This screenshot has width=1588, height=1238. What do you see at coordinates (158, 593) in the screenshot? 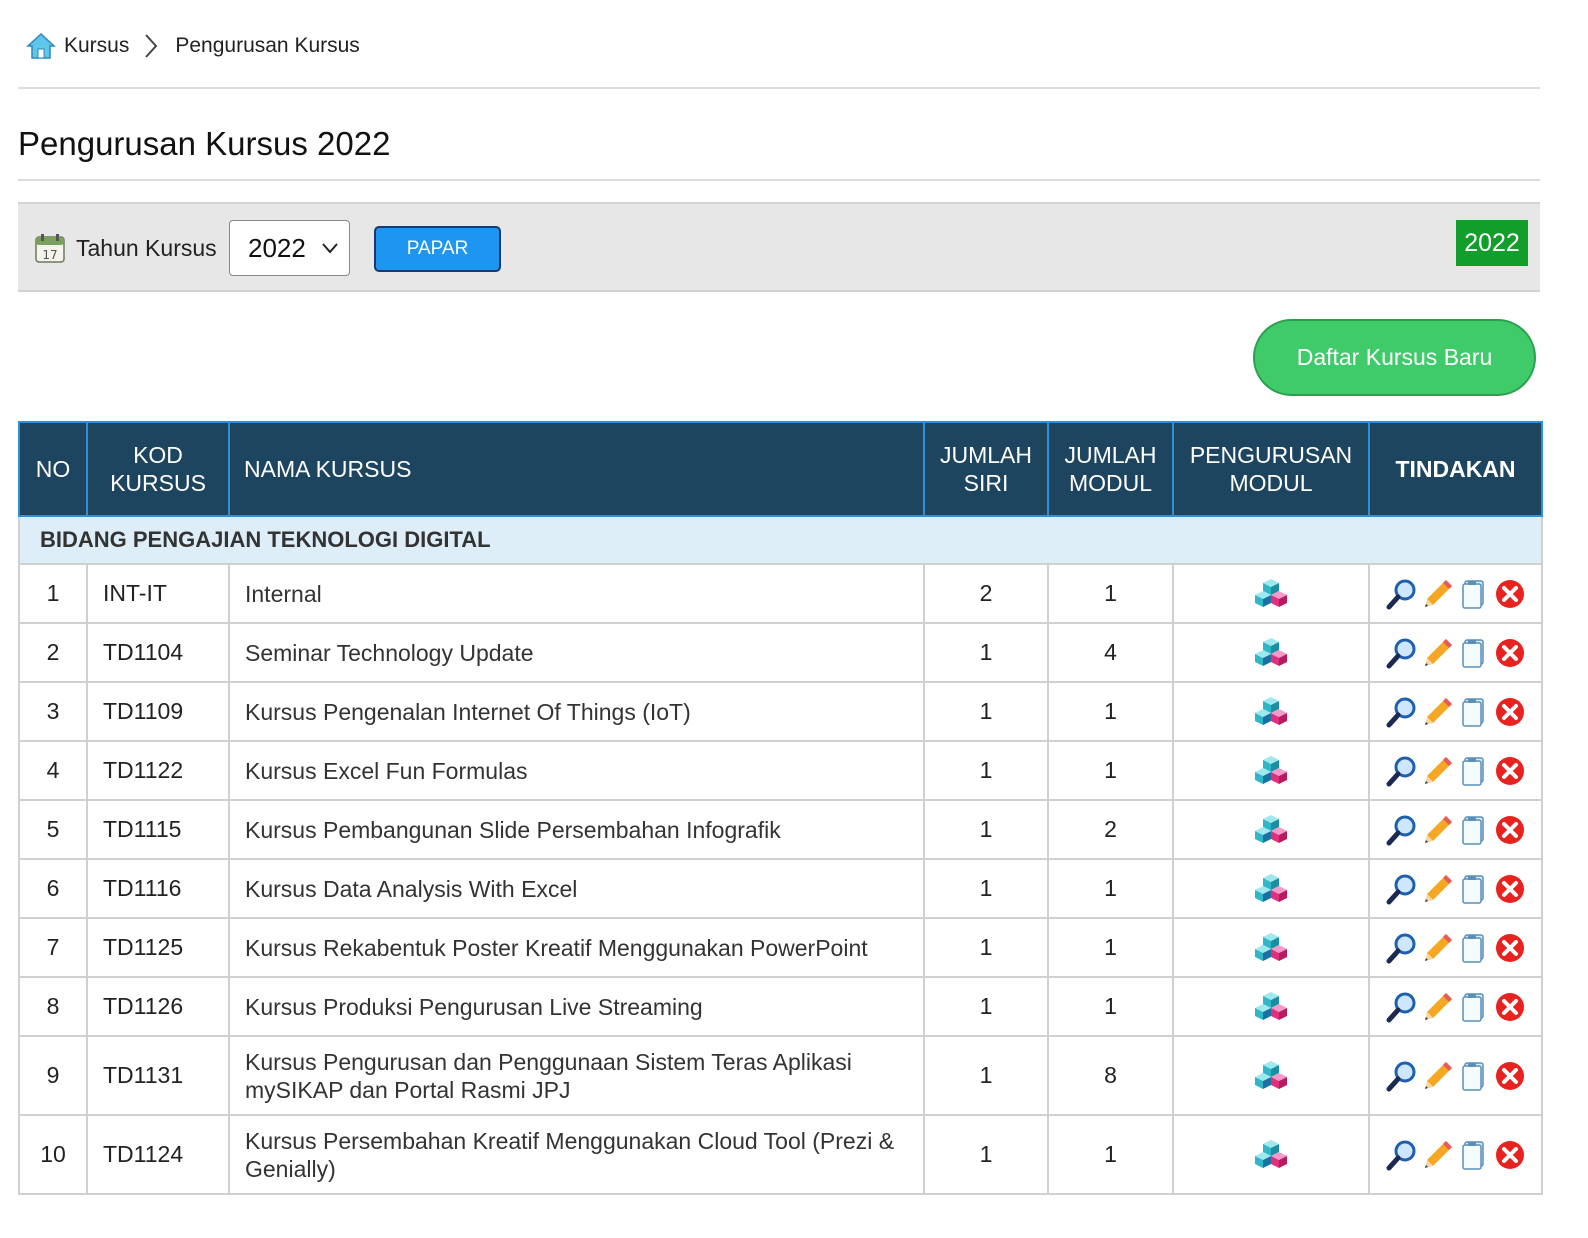
I see `row-code: INT-IT` at bounding box center [158, 593].